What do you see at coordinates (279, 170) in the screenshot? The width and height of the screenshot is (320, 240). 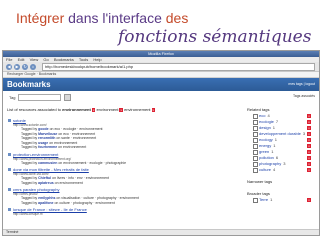 I see `related-tag: culture 4 x` at bounding box center [279, 170].